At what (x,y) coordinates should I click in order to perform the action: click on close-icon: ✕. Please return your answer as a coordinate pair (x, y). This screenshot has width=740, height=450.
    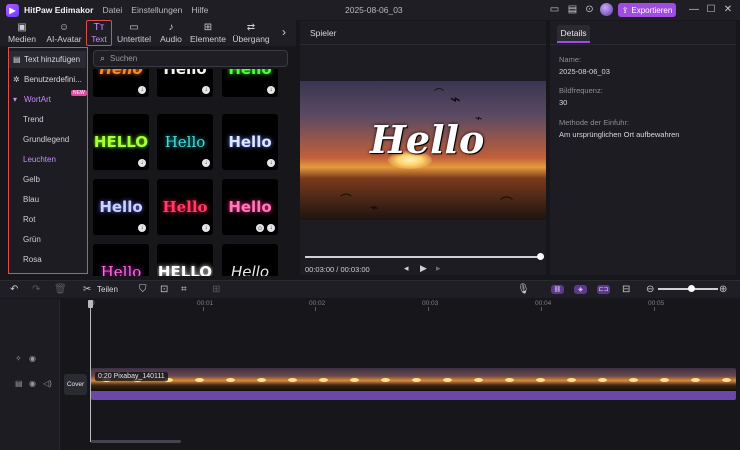
    Looking at the image, I should click on (728, 9).